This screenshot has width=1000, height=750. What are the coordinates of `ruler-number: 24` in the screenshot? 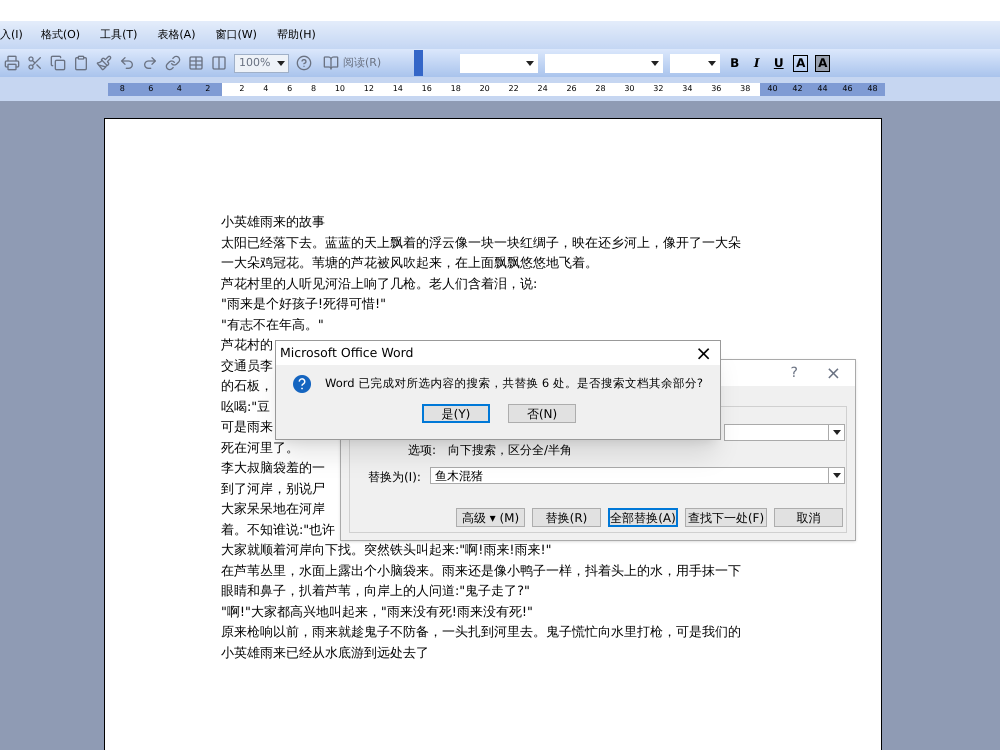 It's located at (542, 89).